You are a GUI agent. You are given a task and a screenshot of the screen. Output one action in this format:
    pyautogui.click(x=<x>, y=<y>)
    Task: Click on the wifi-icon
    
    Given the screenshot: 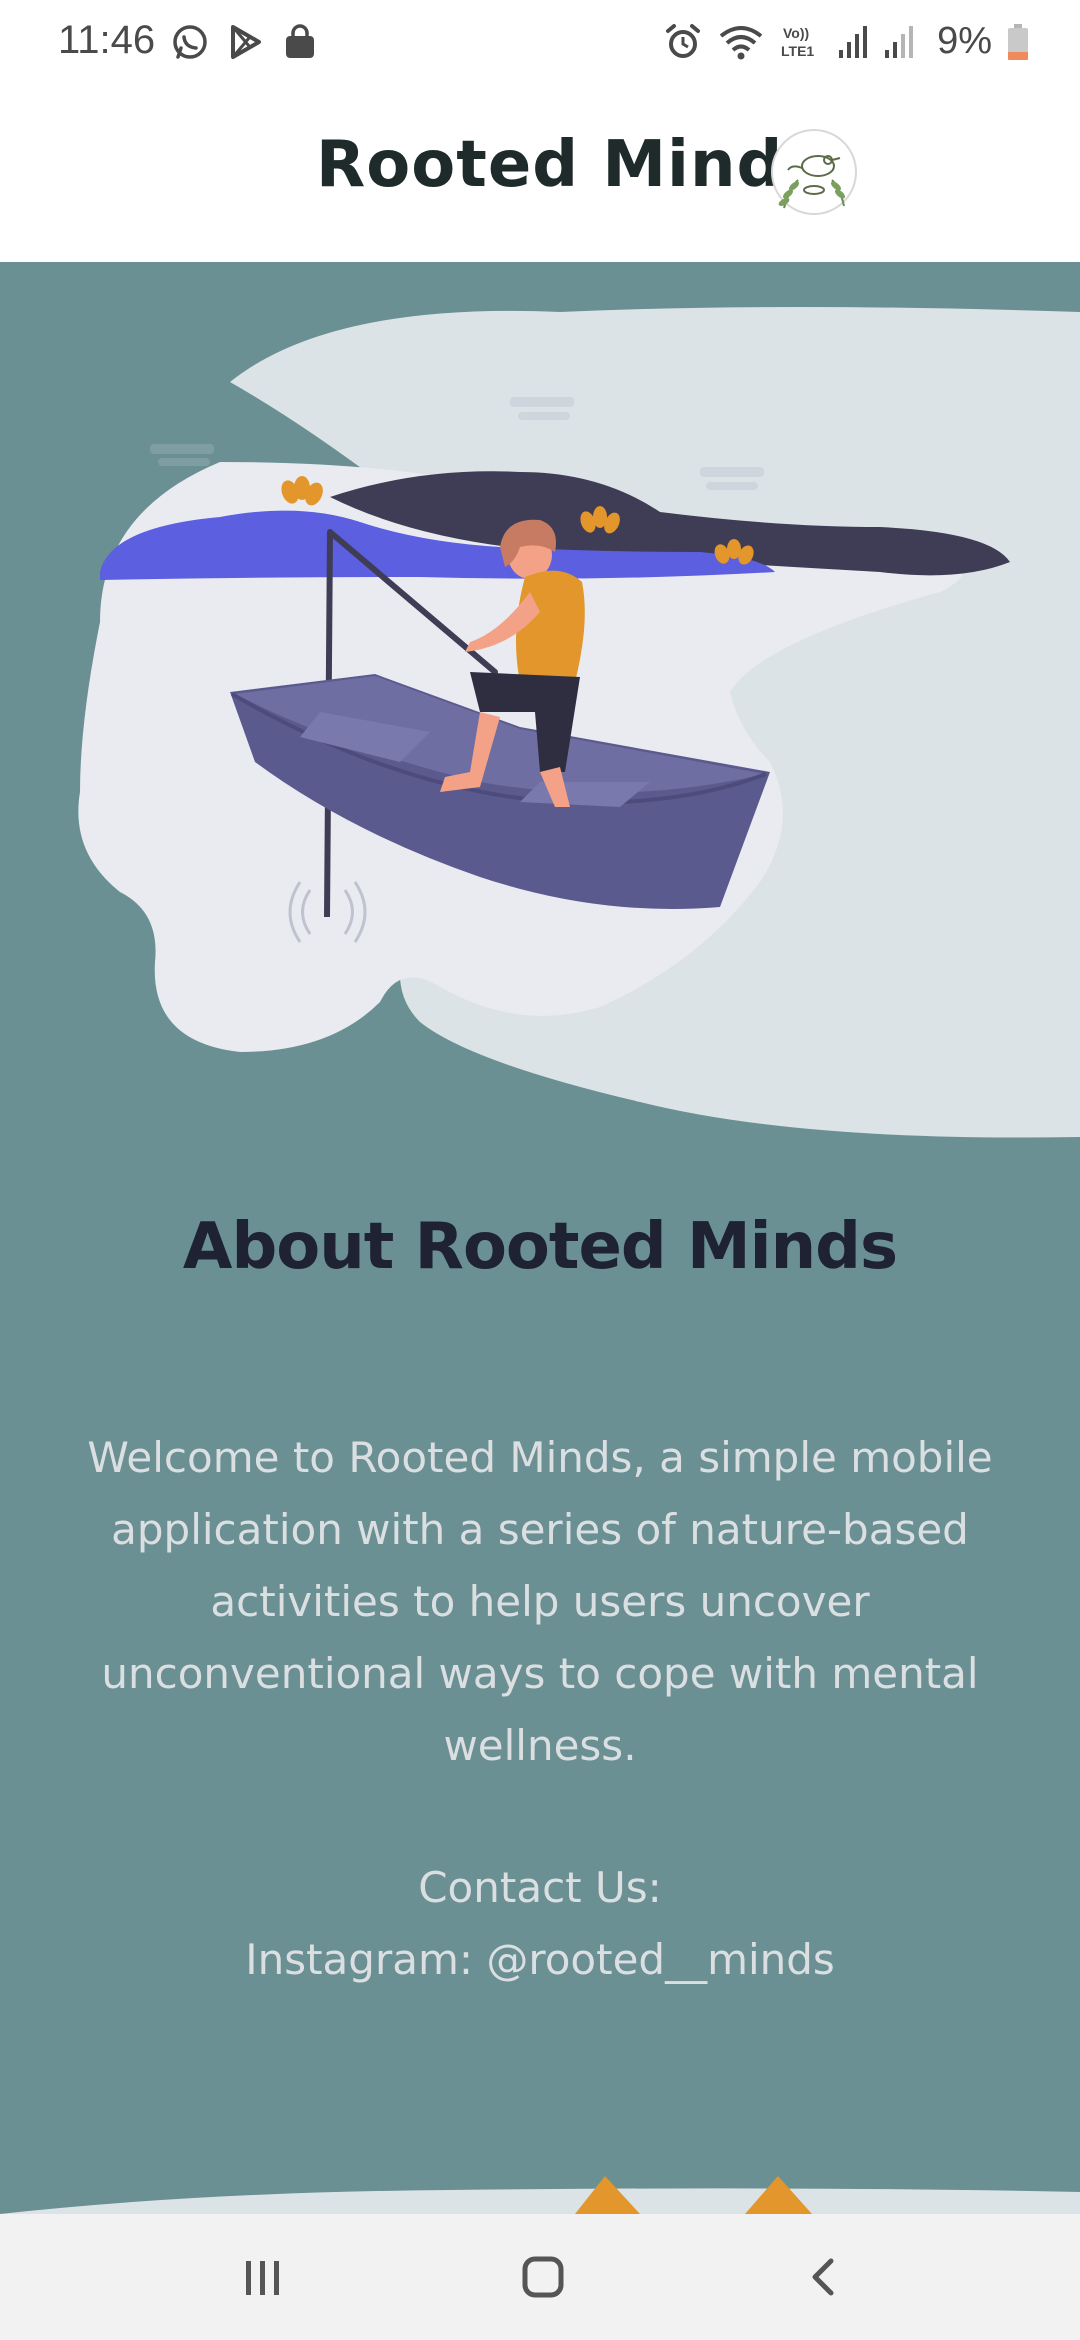 What is the action you would take?
    pyautogui.click(x=741, y=42)
    